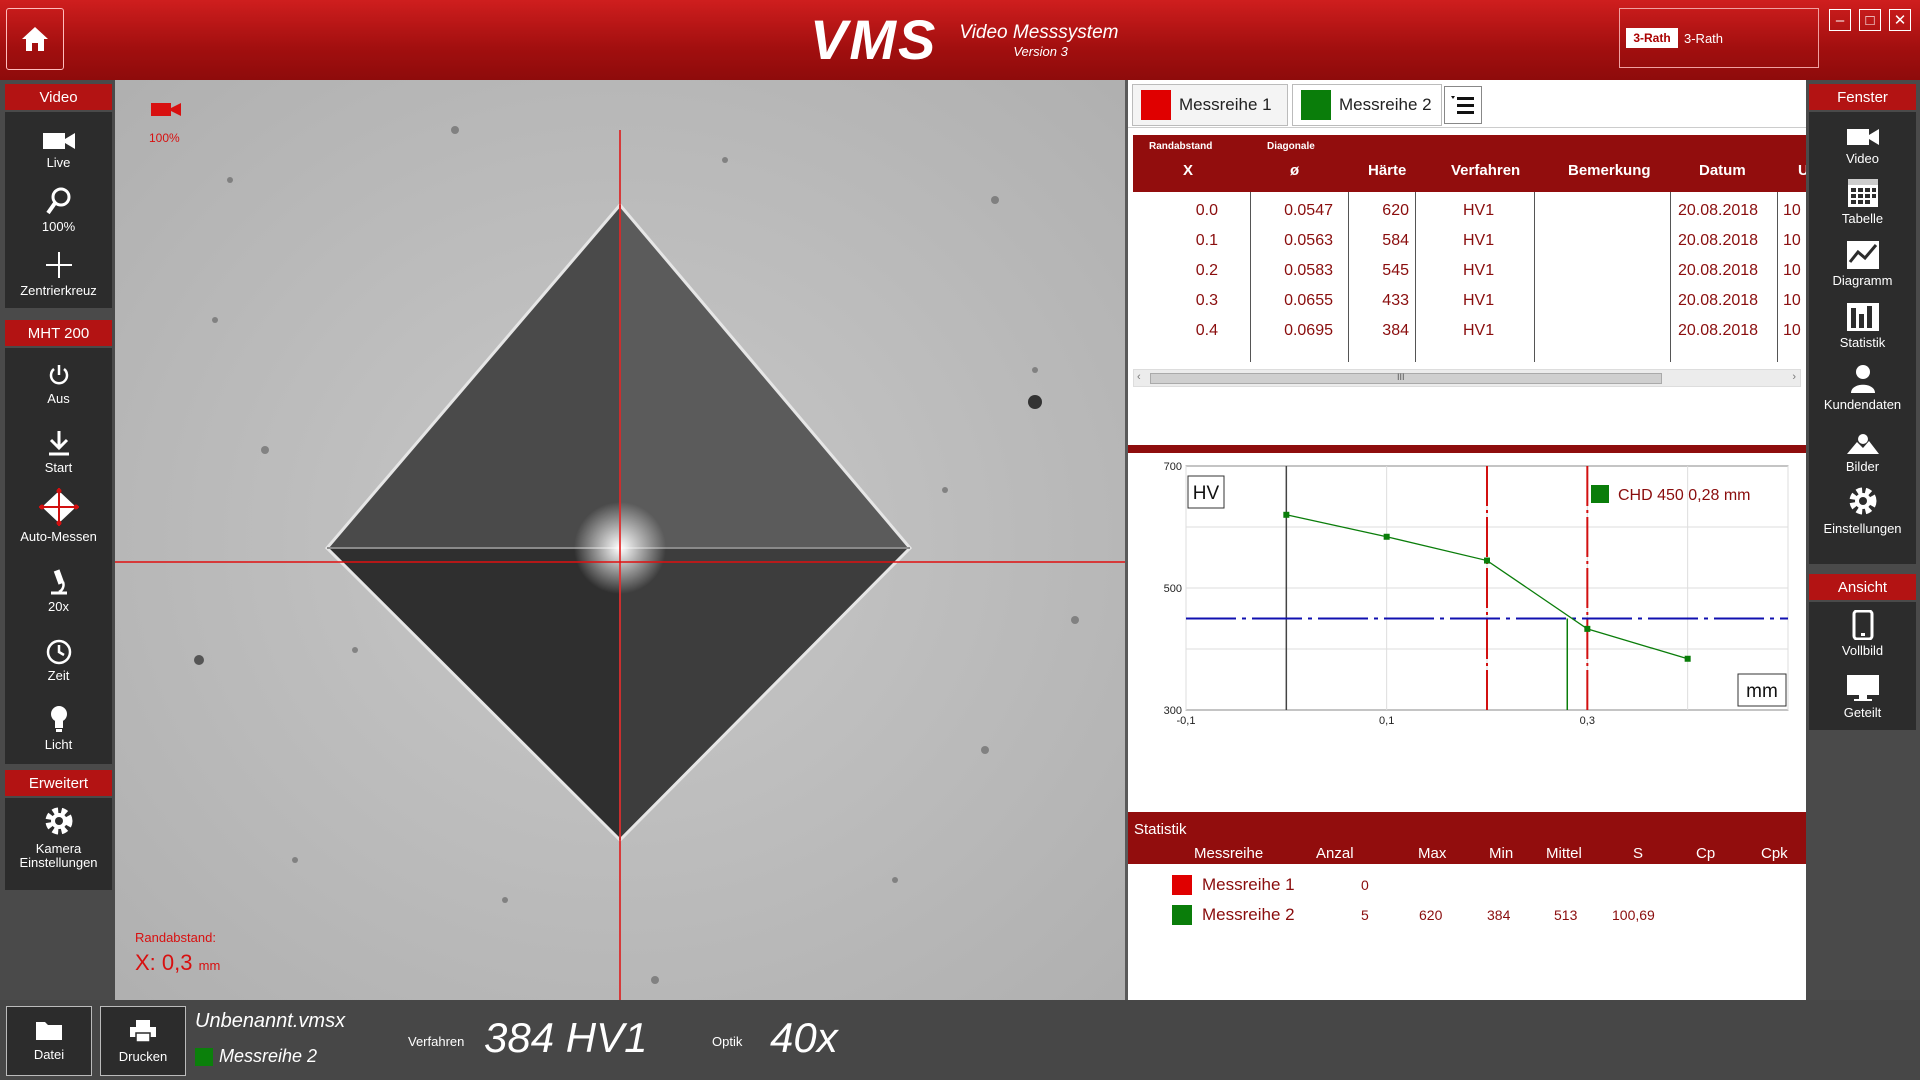 Image resolution: width=1920 pixels, height=1080 pixels. I want to click on customer-window-button: Kundendaten, so click(1862, 386).